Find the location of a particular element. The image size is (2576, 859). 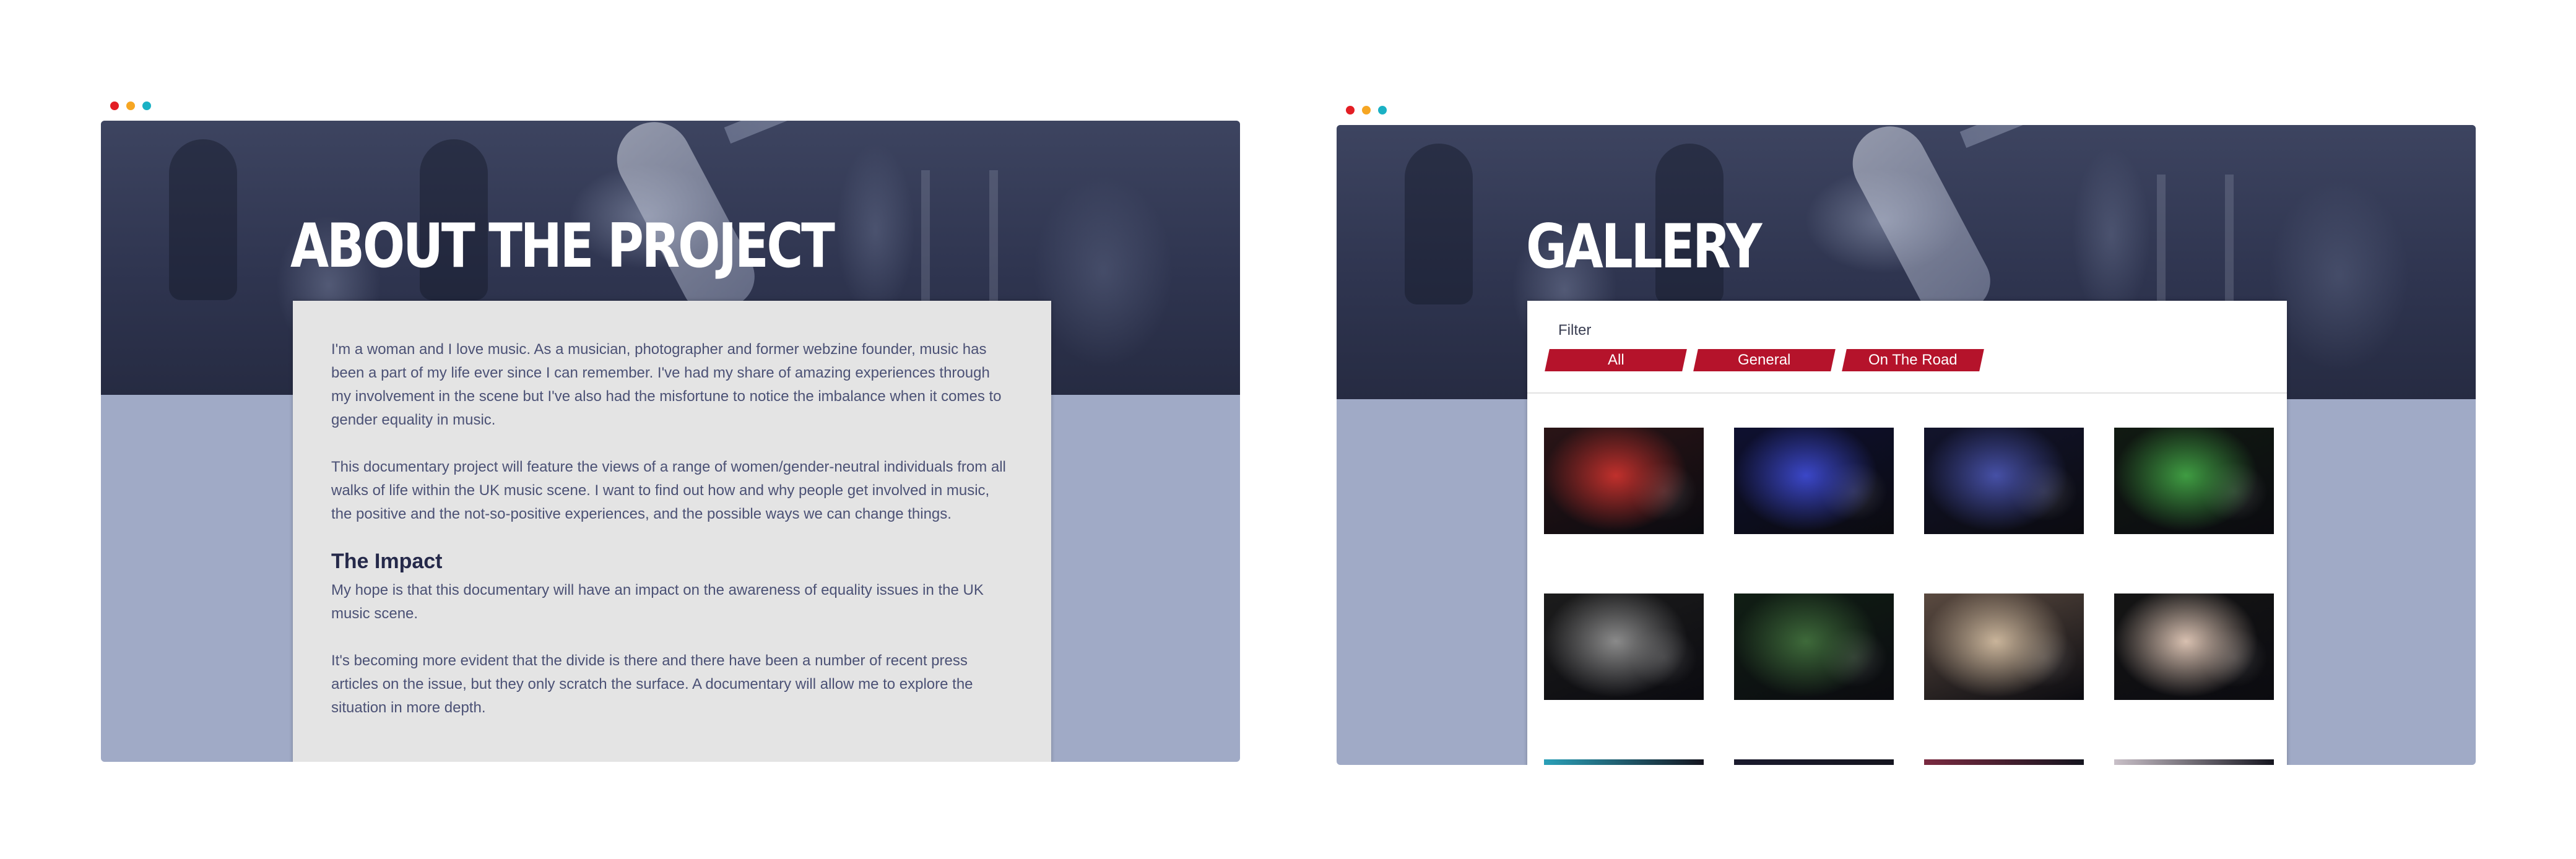

page-title: GALLERY is located at coordinates (1644, 247).